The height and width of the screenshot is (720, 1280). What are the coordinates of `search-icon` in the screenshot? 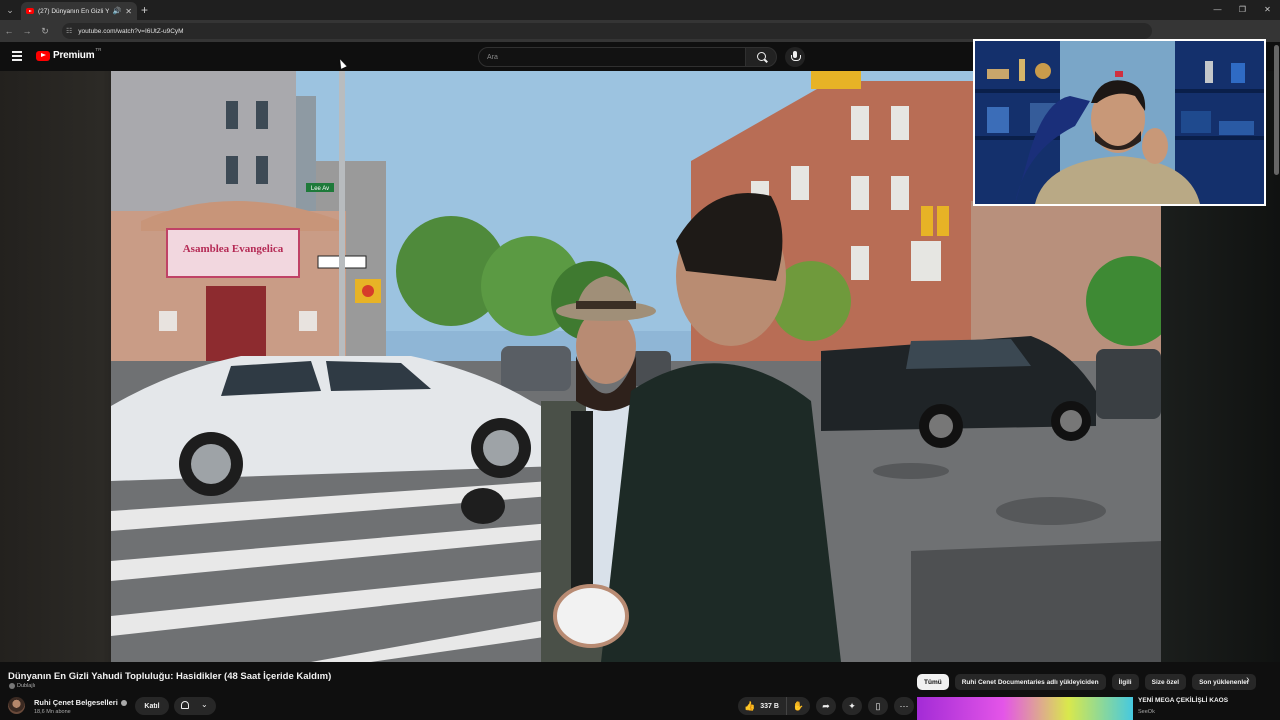 It's located at (761, 56).